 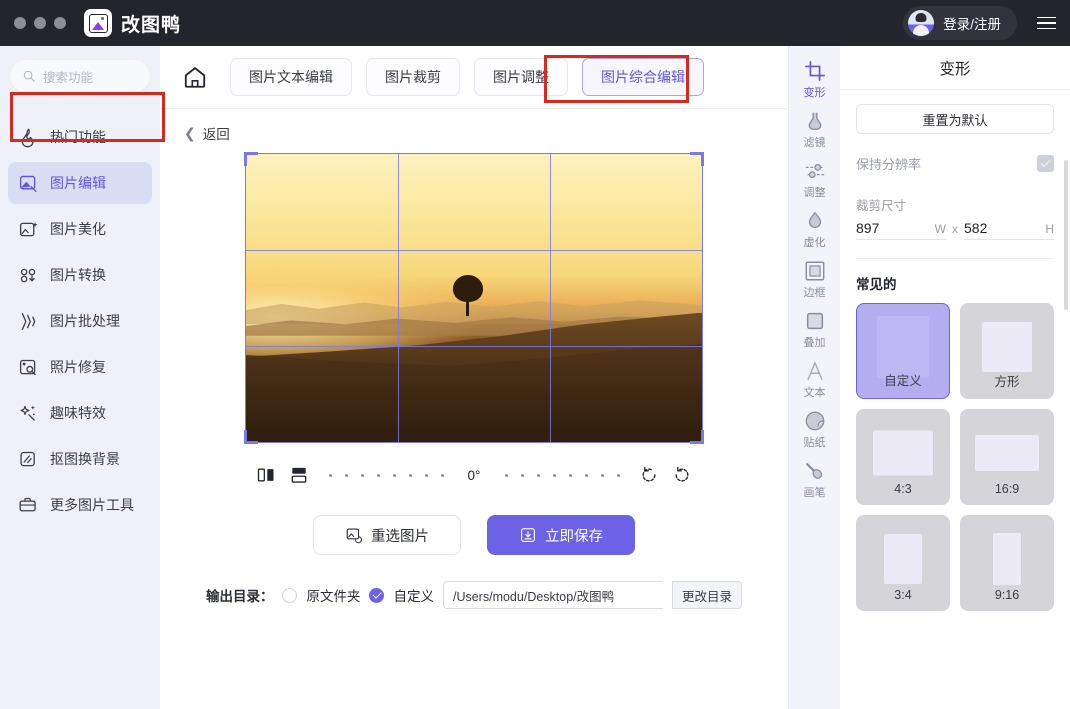 What do you see at coordinates (80, 505) in the screenshot?
I see `sidebar-item-more-tools: 更多图片工具` at bounding box center [80, 505].